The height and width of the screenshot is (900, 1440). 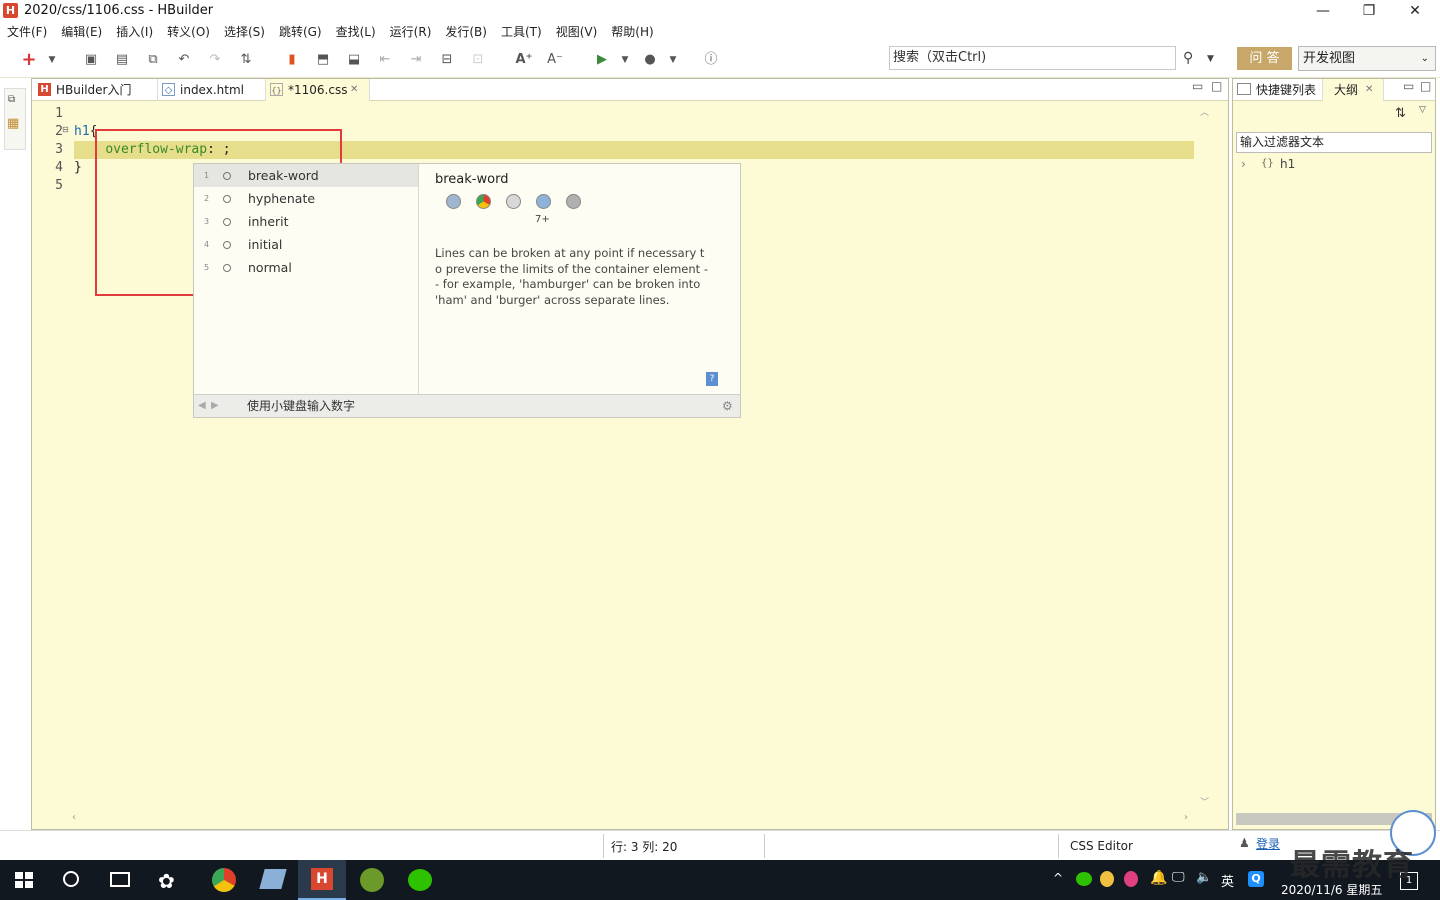 I want to click on run-icon: ▶, so click(x=602, y=60).